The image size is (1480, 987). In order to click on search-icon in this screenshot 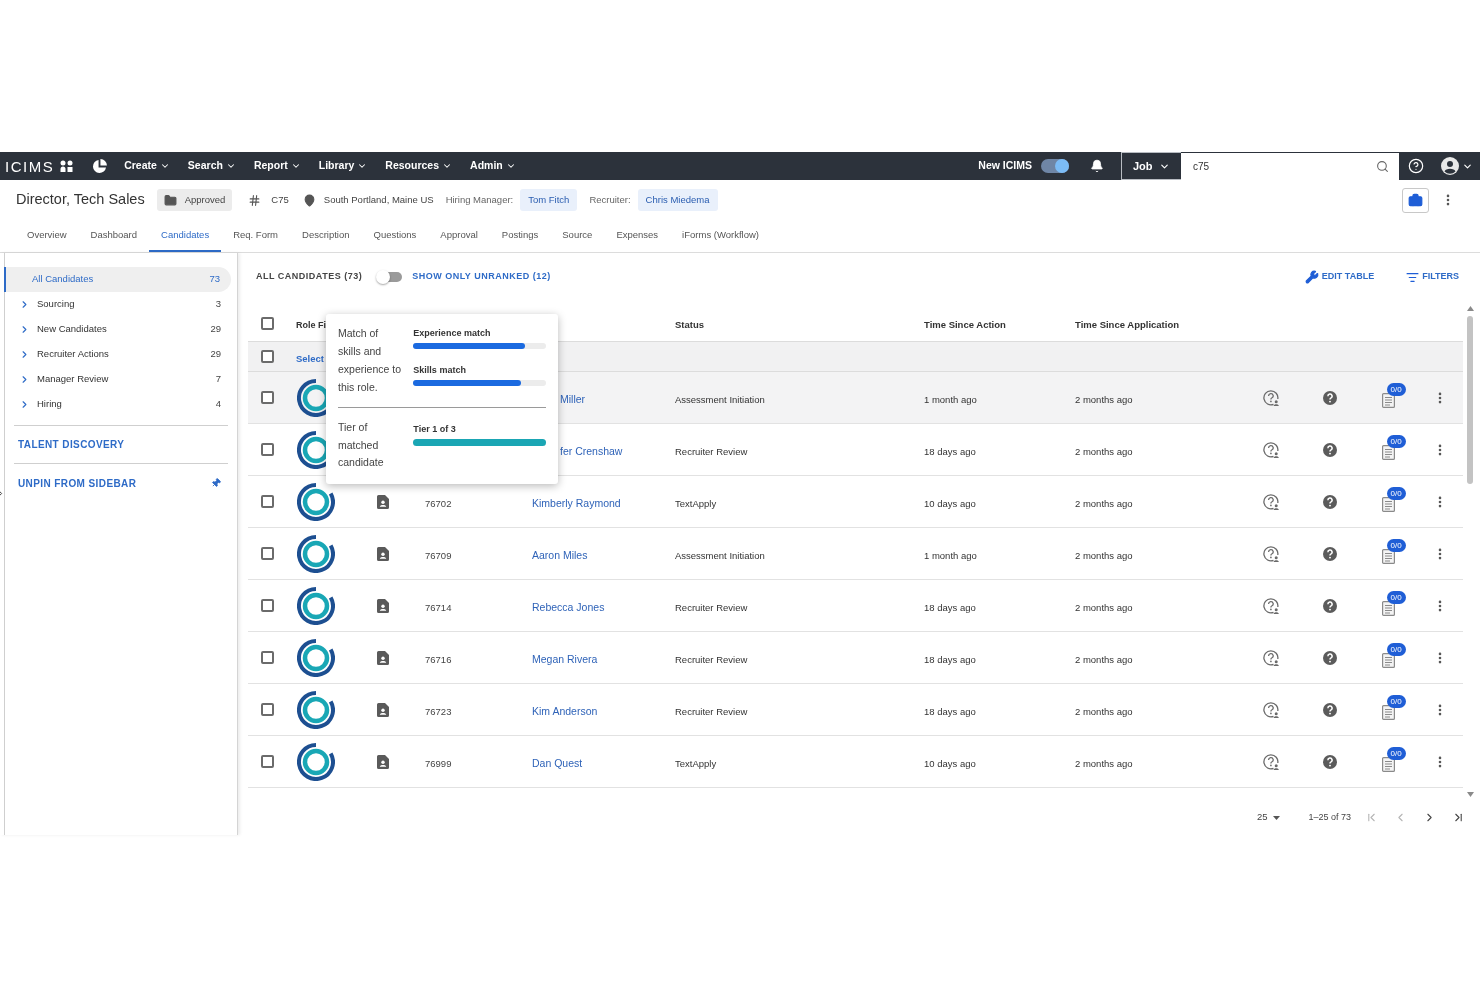, I will do `click(1382, 166)`.